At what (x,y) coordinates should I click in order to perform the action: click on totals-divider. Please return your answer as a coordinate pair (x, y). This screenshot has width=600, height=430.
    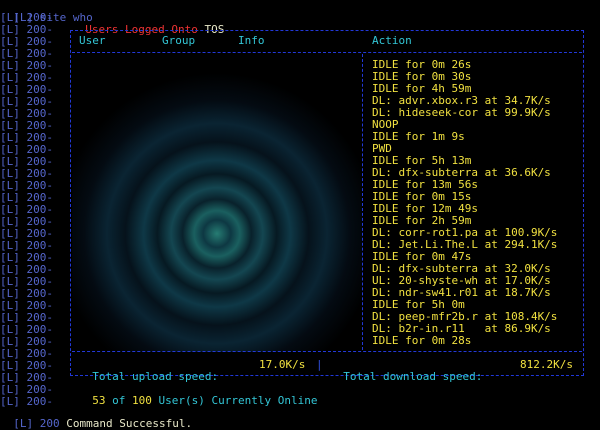
    Looking at the image, I should click on (327, 351).